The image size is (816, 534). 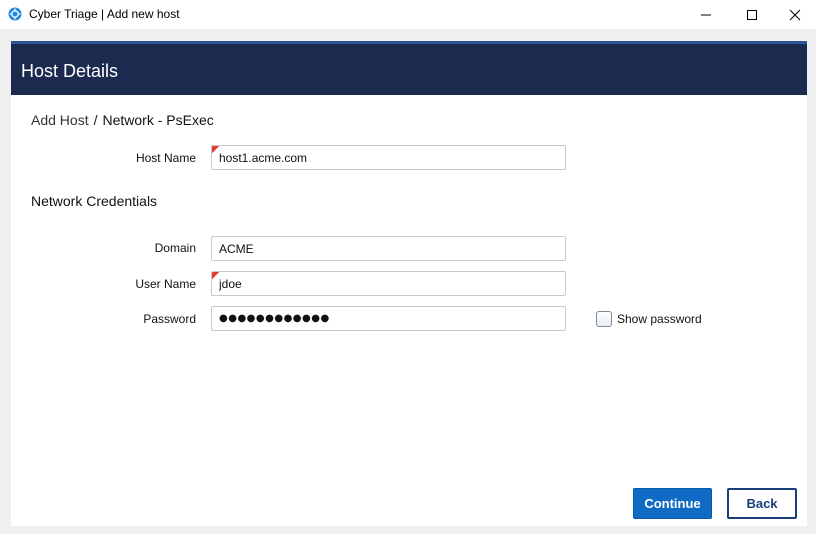 What do you see at coordinates (388, 157) in the screenshot?
I see `host-name-input` at bounding box center [388, 157].